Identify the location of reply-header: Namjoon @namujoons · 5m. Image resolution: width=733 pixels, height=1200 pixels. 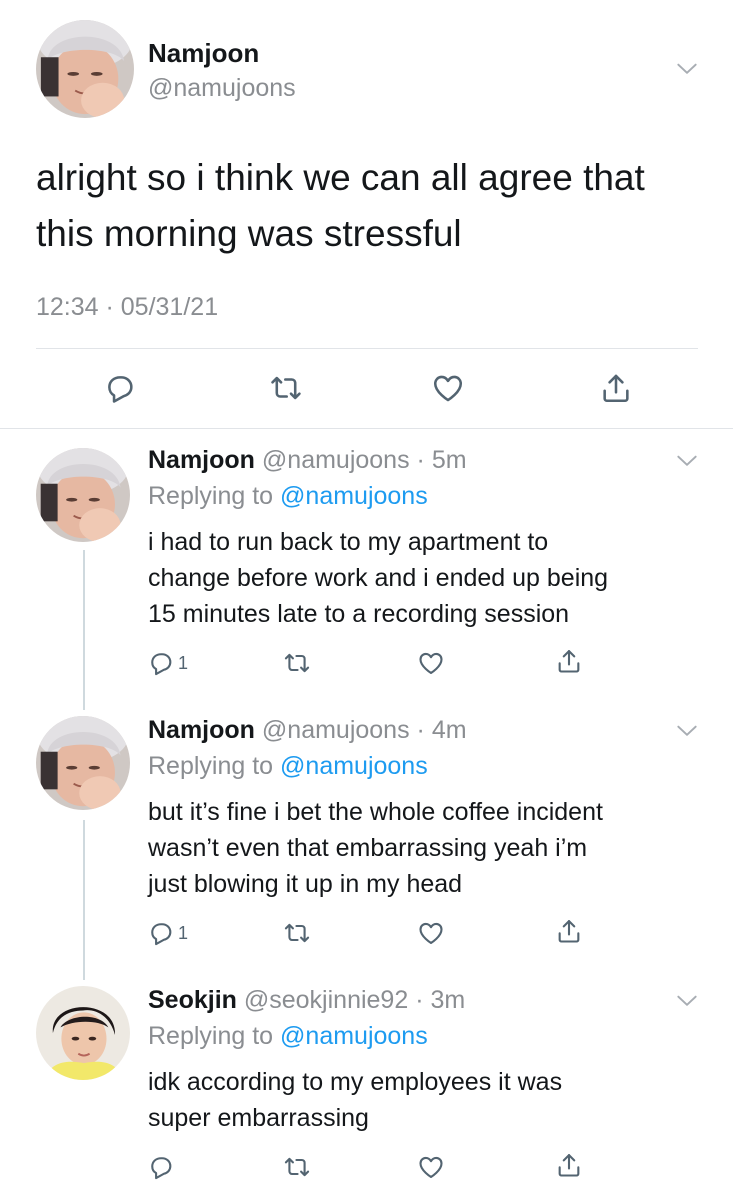
(307, 460).